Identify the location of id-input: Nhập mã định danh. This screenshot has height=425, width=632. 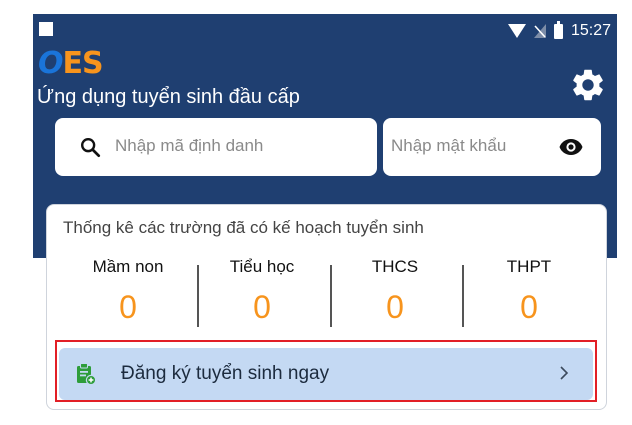
(216, 147).